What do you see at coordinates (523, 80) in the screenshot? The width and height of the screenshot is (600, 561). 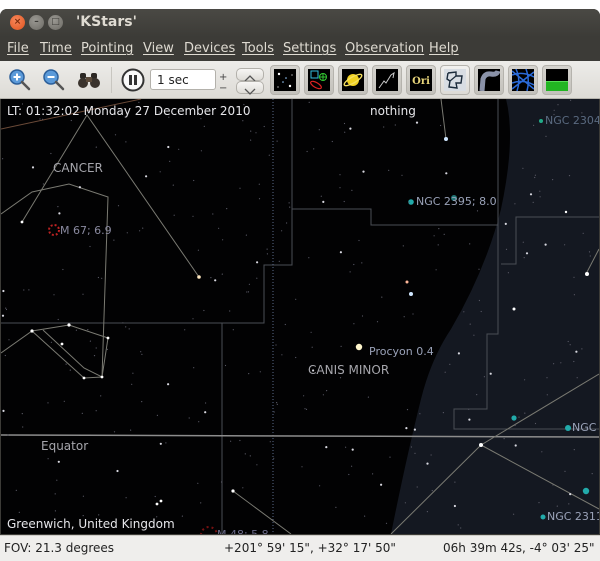 I see `toggle-coordinate-grid-button` at bounding box center [523, 80].